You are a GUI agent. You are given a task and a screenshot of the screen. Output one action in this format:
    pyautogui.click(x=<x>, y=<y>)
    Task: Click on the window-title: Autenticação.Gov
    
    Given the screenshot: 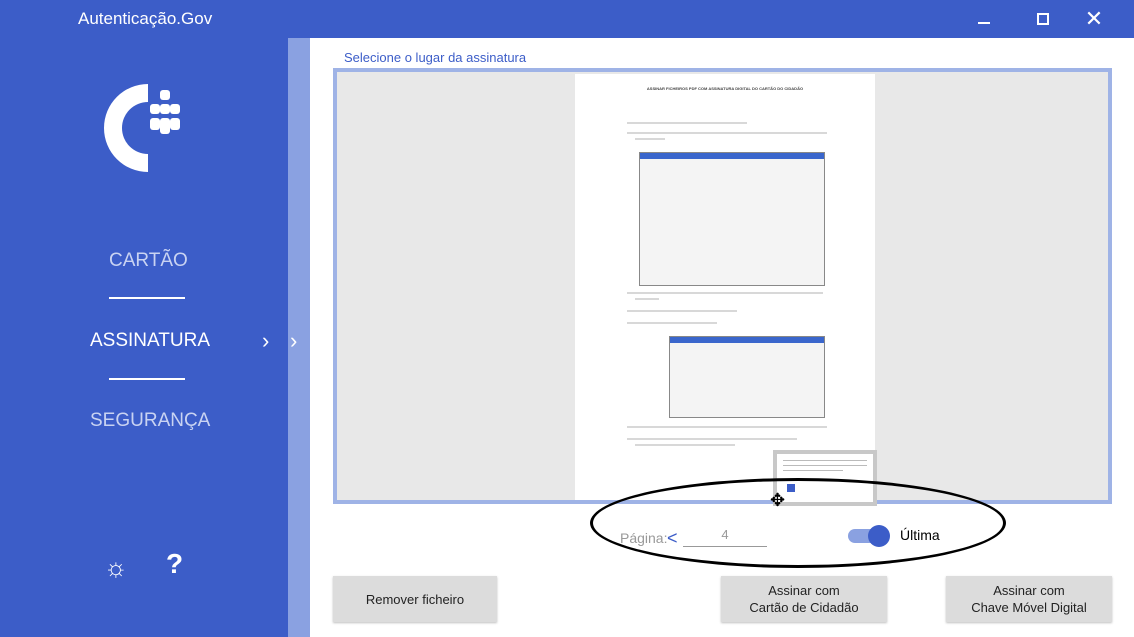 What is the action you would take?
    pyautogui.click(x=145, y=18)
    